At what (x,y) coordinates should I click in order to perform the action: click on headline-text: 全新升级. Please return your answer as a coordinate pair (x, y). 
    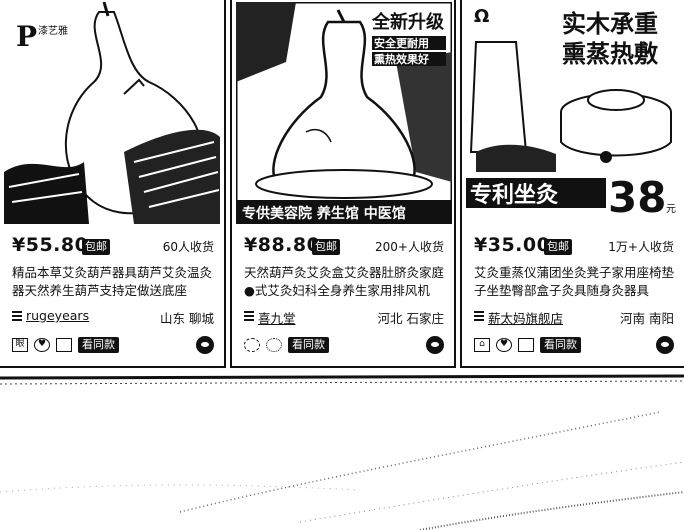
    Looking at the image, I should click on (408, 22).